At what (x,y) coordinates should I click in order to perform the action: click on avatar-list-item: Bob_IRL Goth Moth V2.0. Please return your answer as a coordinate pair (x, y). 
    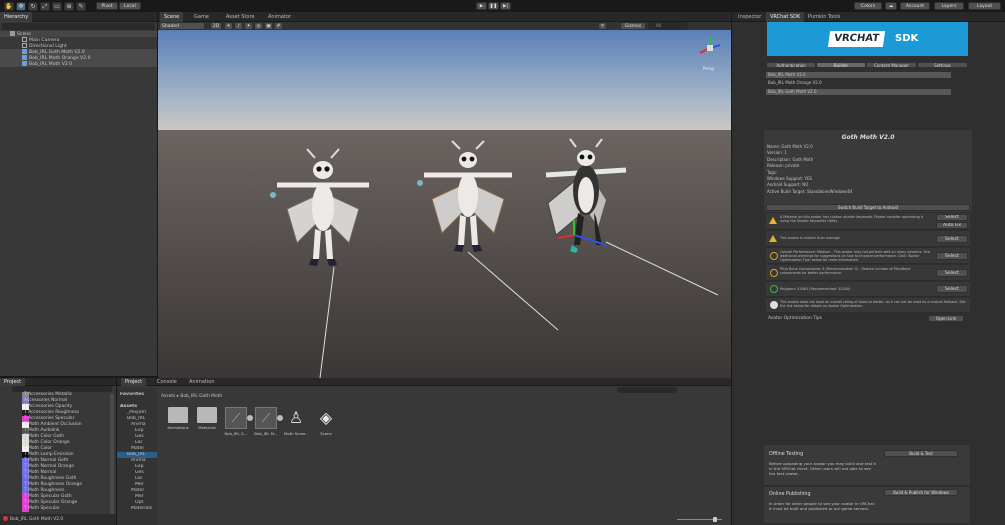
    Looking at the image, I should click on (858, 92).